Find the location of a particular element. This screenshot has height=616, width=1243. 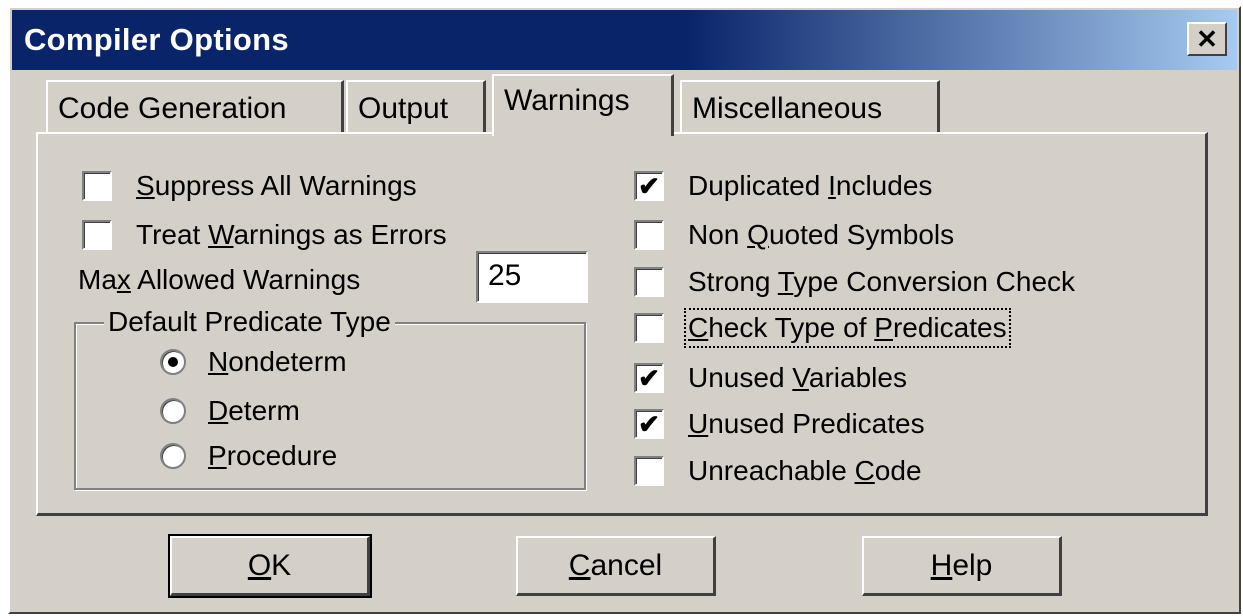

unused-predicates-checkbox: ✔ Unused Predicates is located at coordinates (779, 424).